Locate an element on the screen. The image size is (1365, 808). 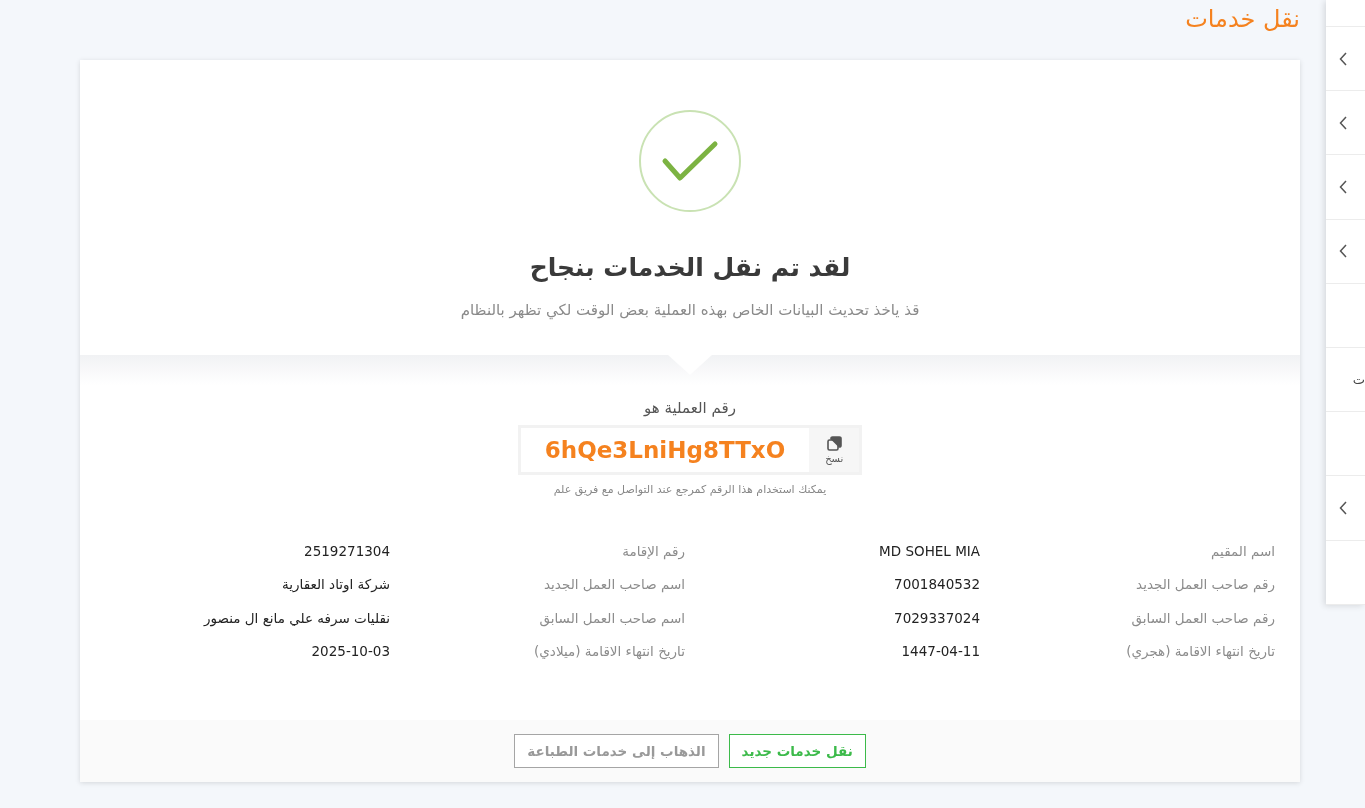
detail-label: رقم صاحب العمل السابق is located at coordinates (1203, 617).